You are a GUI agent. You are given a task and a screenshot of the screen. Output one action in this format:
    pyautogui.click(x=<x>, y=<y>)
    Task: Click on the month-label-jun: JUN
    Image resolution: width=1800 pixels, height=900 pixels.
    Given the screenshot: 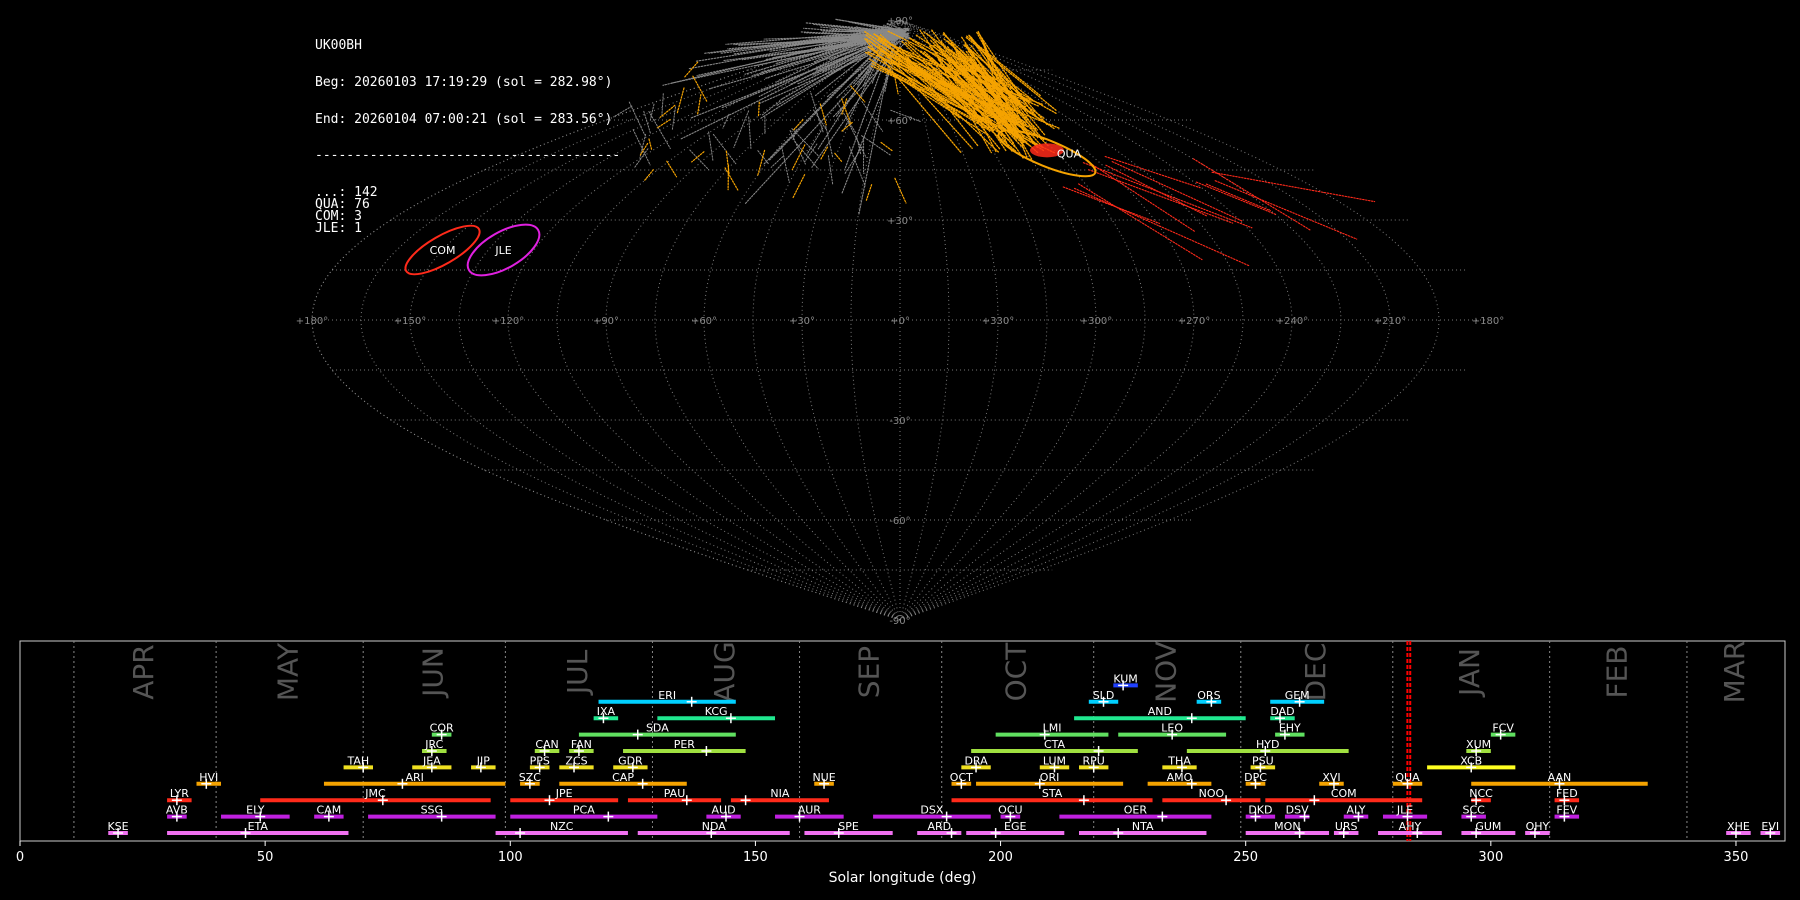 What is the action you would take?
    pyautogui.click(x=432, y=673)
    